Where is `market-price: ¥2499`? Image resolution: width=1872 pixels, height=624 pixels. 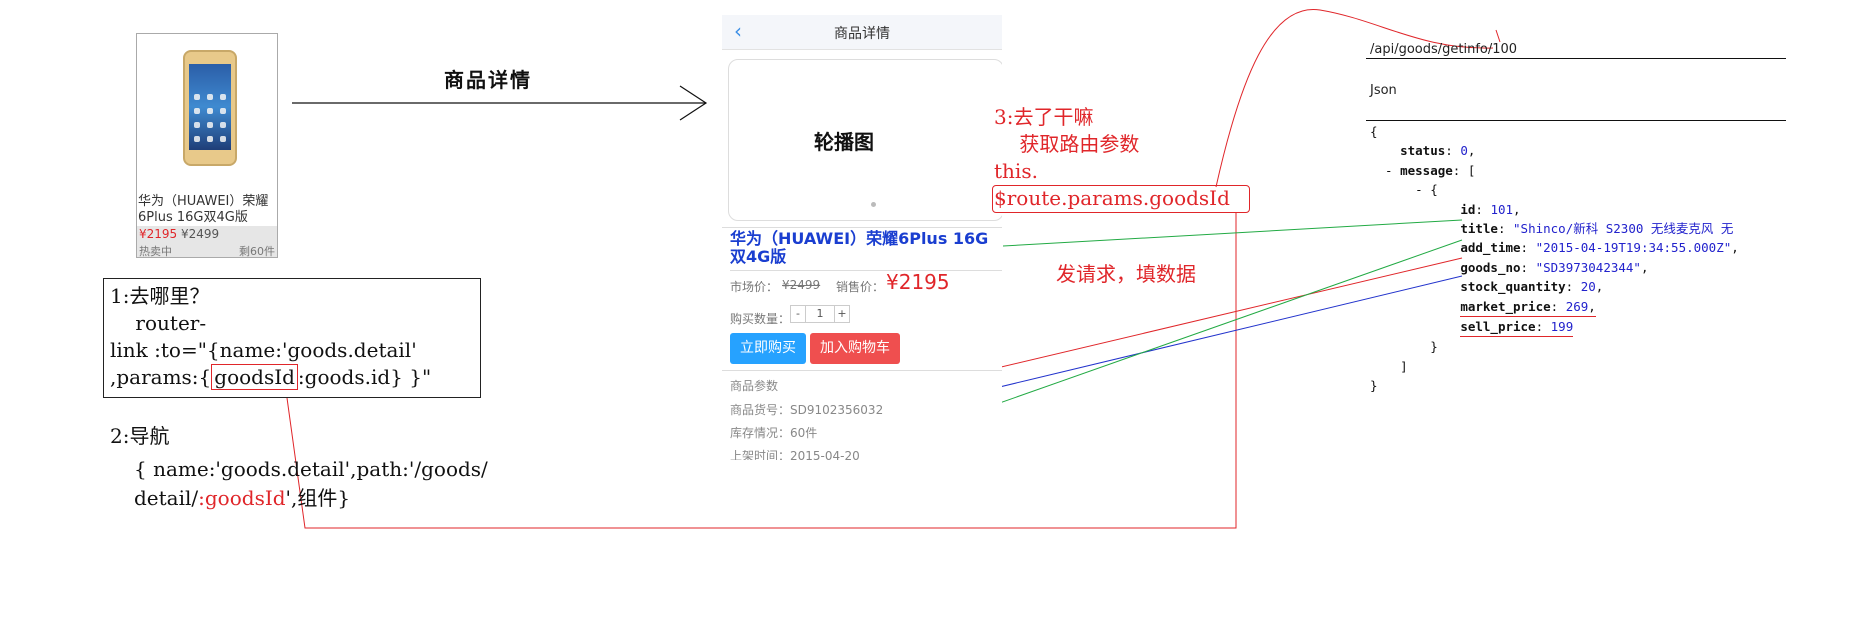 market-price: ¥2499 is located at coordinates (801, 285).